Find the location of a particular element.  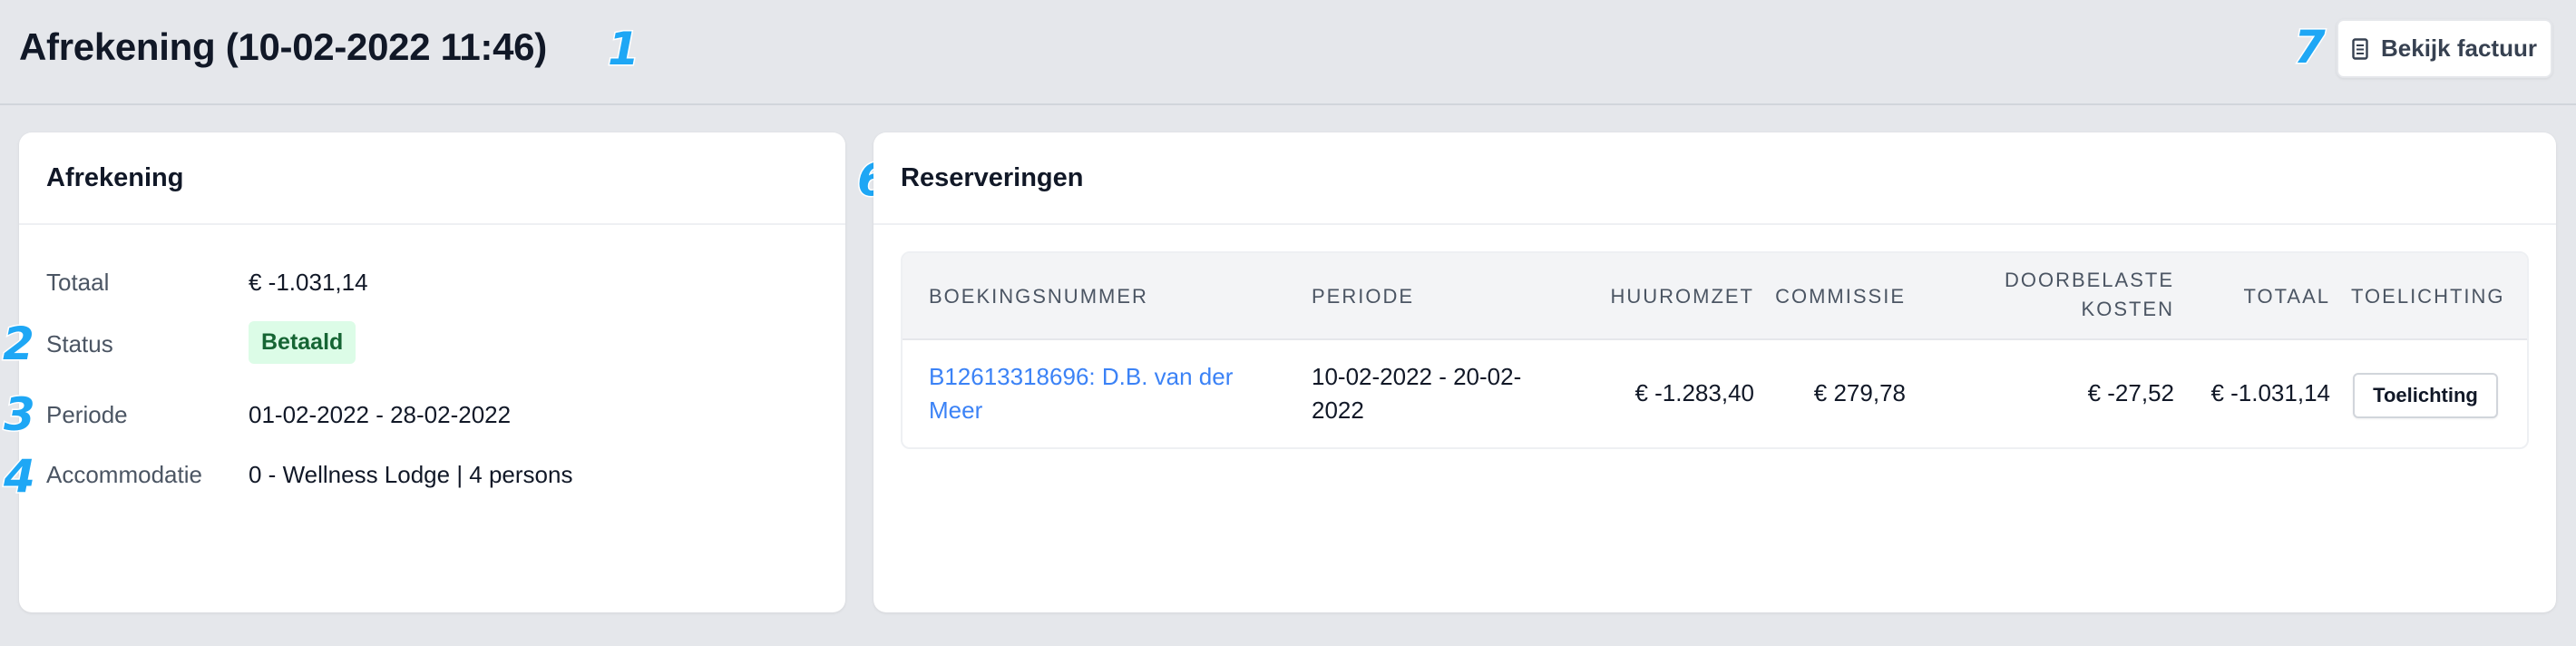

column-charged-costs-line2: KOSTEN is located at coordinates (2127, 309).